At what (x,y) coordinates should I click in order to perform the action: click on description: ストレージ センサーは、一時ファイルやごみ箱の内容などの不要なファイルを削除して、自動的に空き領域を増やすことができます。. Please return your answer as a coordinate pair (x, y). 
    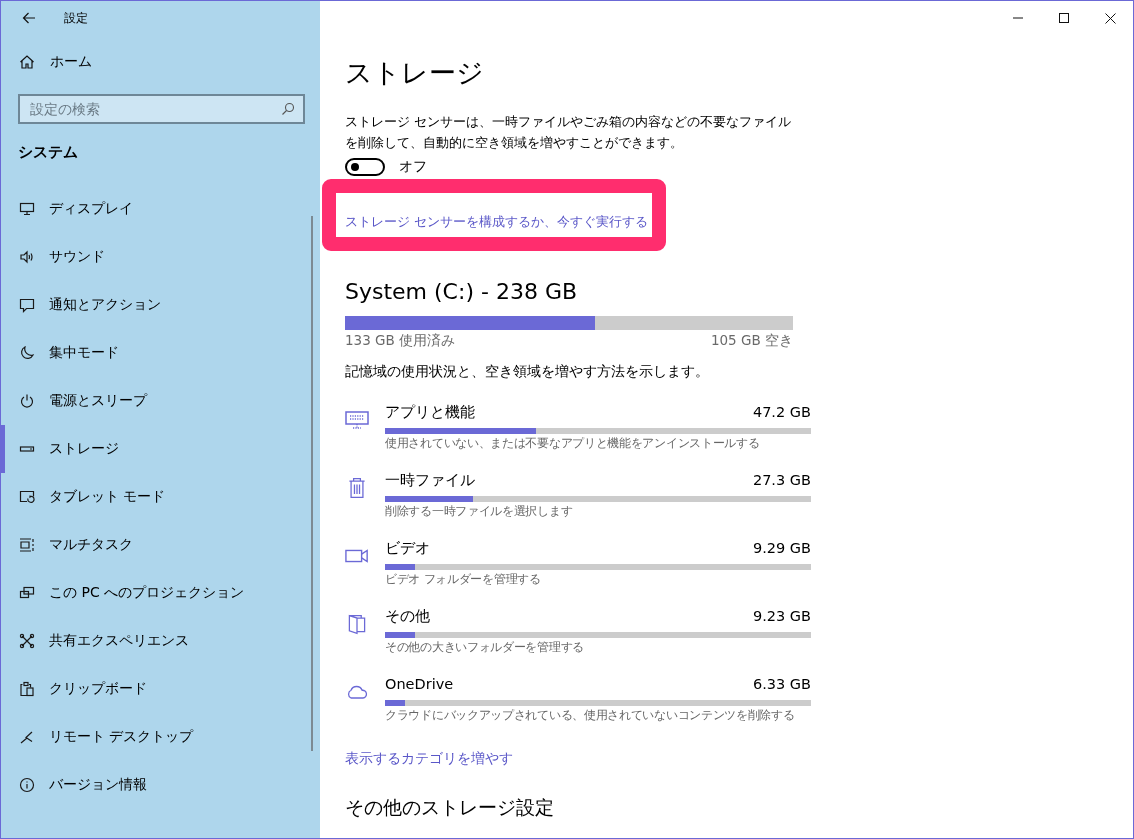
    Looking at the image, I should click on (569, 132).